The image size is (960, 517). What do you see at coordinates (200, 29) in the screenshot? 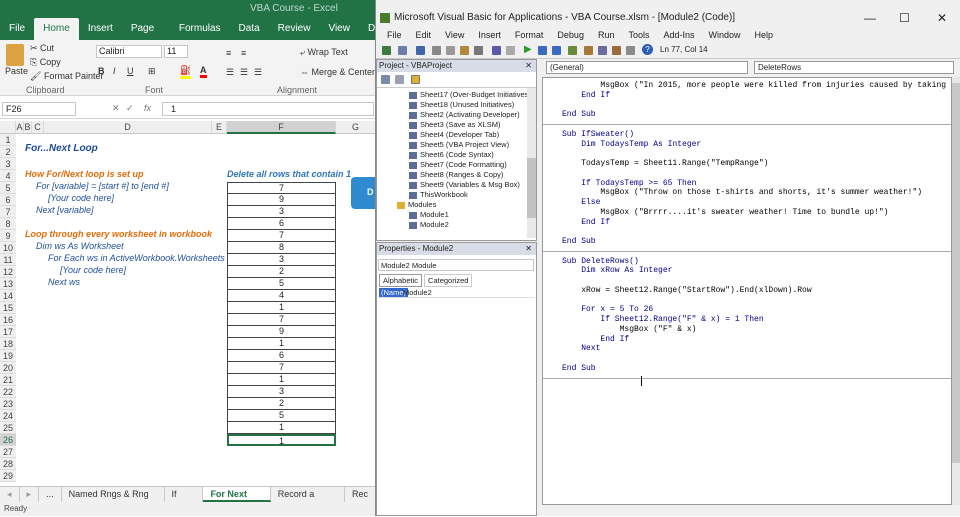
I see `tab-formulas: Formulas` at bounding box center [200, 29].